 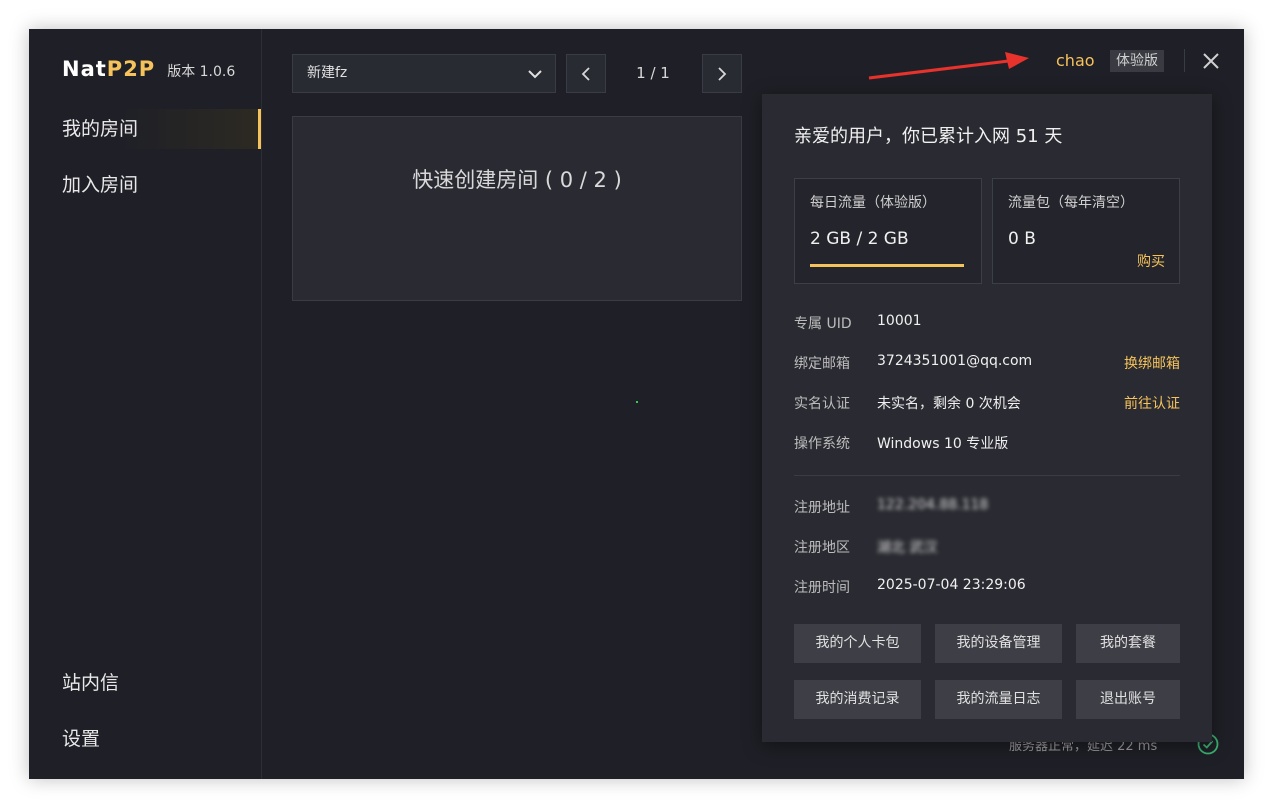 I want to click on reg-time-row: 注册时间 2025-07-04 23:29:06, so click(x=987, y=587).